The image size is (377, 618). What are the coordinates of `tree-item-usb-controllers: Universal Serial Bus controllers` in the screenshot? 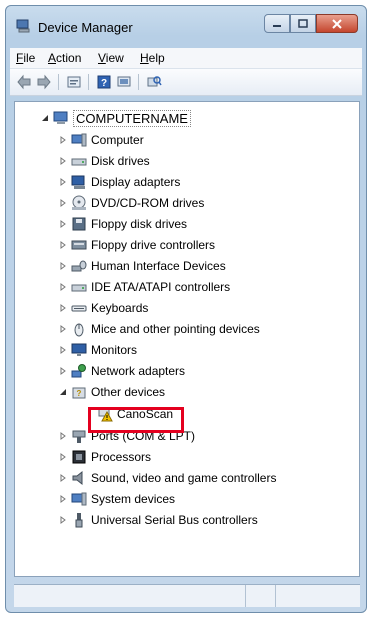 It's located at (158, 520).